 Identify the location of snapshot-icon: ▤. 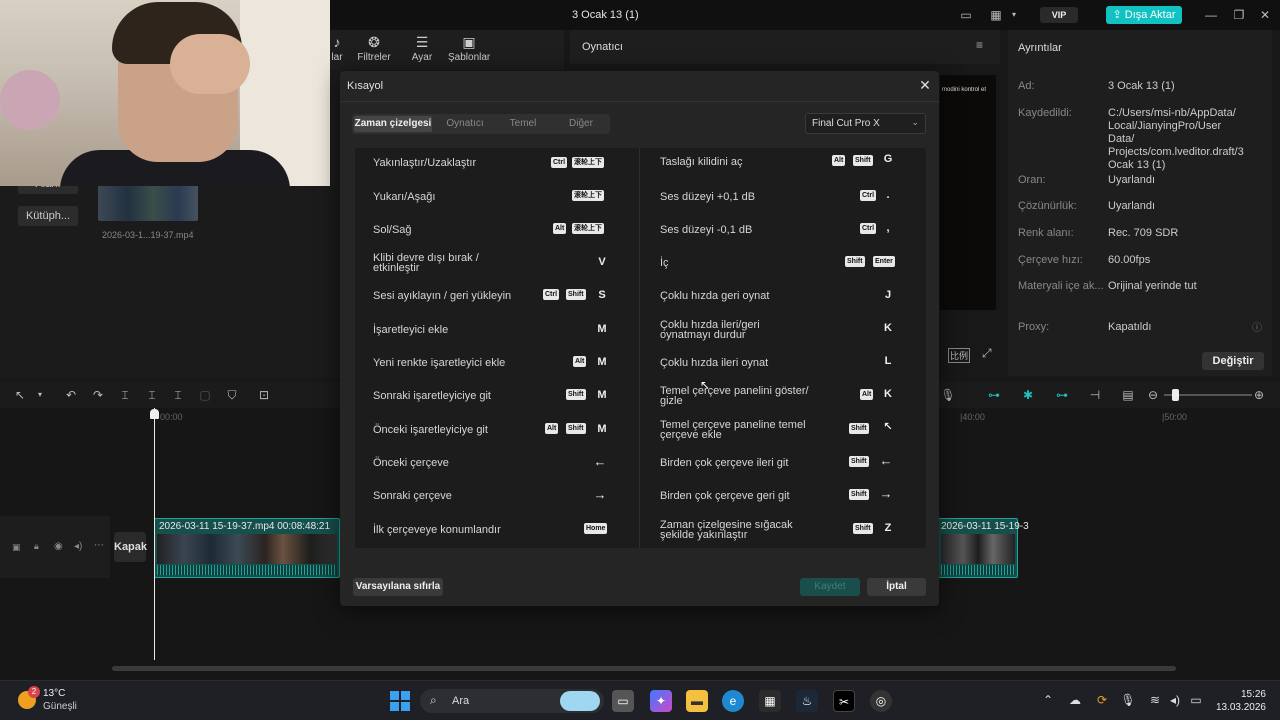
(1128, 395).